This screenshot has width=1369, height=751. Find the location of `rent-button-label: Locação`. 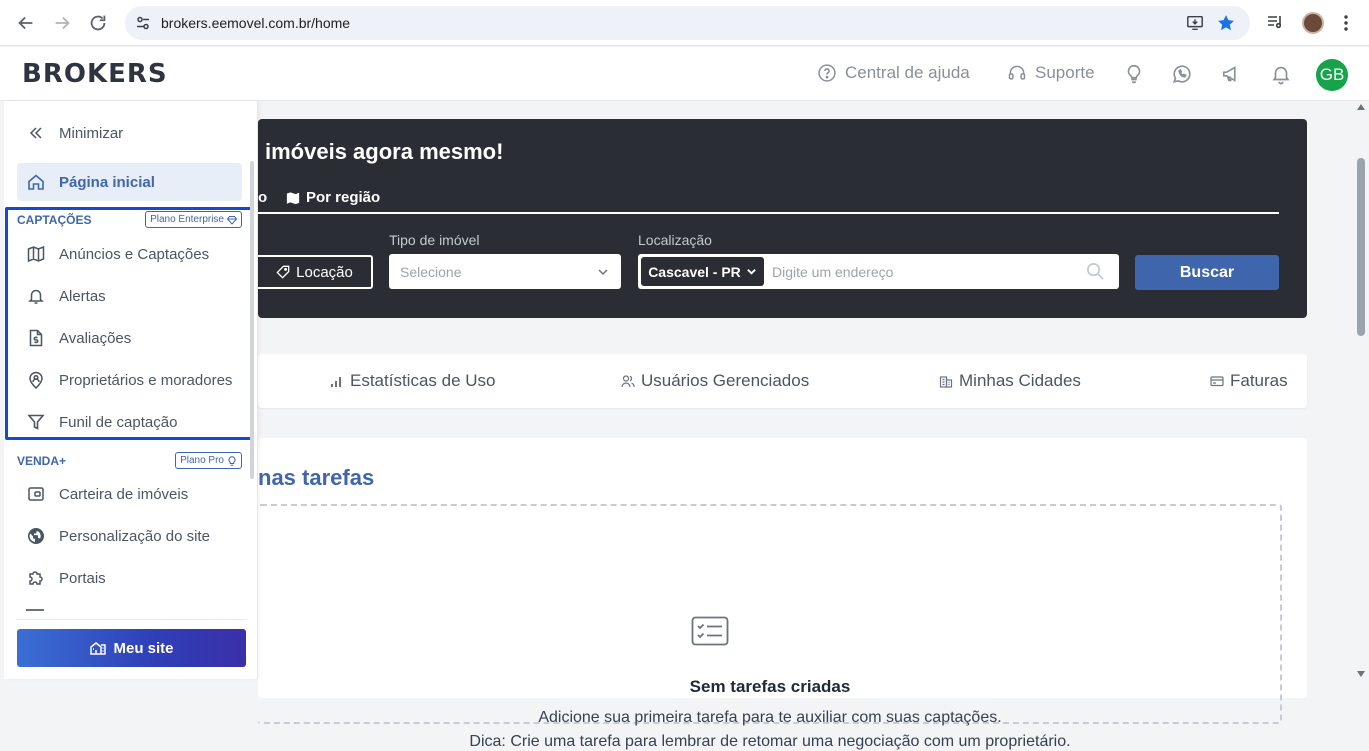

rent-button-label: Locação is located at coordinates (324, 272).